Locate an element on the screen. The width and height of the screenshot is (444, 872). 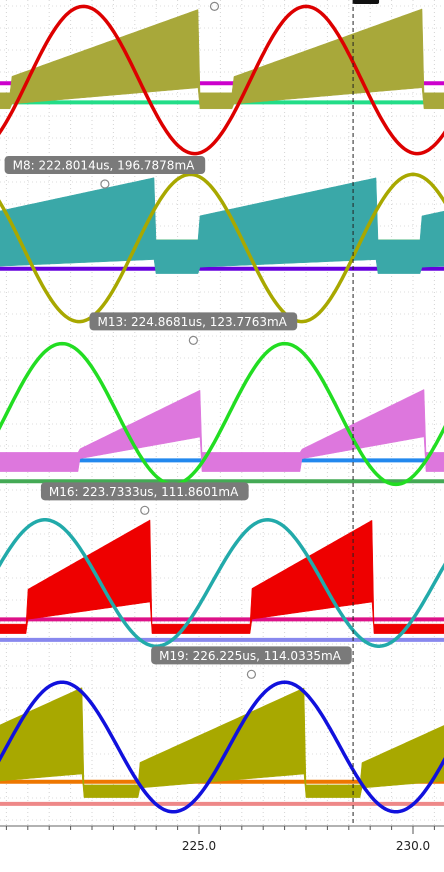
marker-label: M13: 224.8681us, 123.7763mA is located at coordinates (193, 322).